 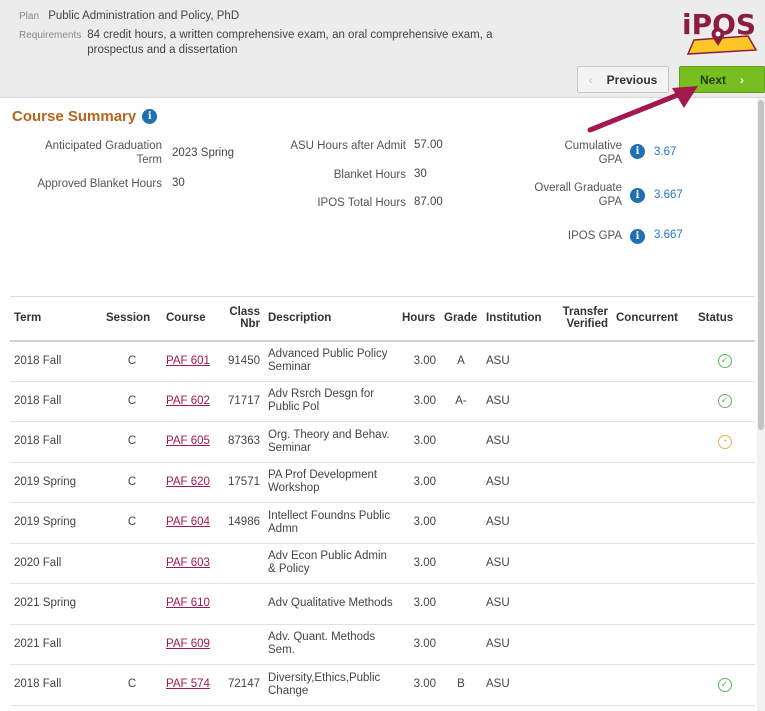 I want to click on cell-class-nbr: 17571, so click(x=242, y=482).